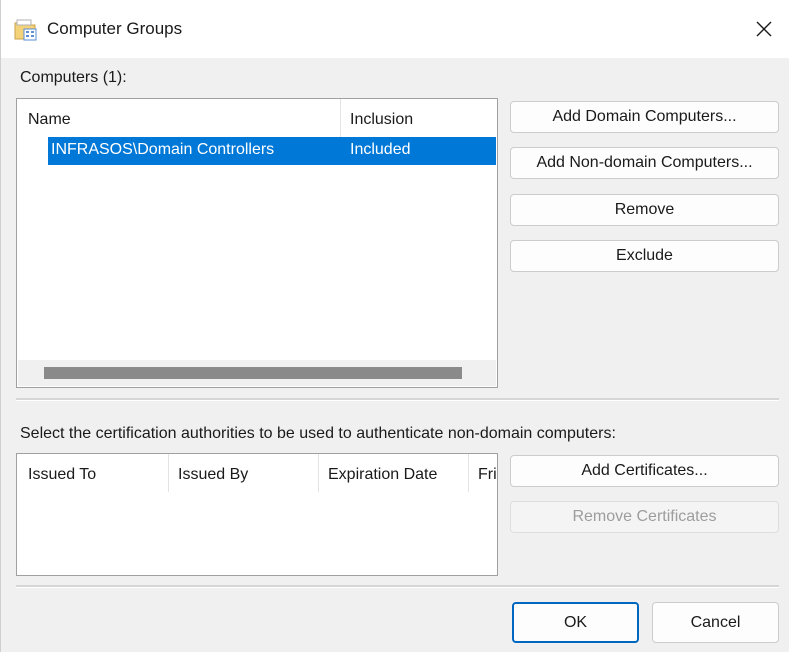  What do you see at coordinates (644, 210) in the screenshot?
I see `remove-button: Remove` at bounding box center [644, 210].